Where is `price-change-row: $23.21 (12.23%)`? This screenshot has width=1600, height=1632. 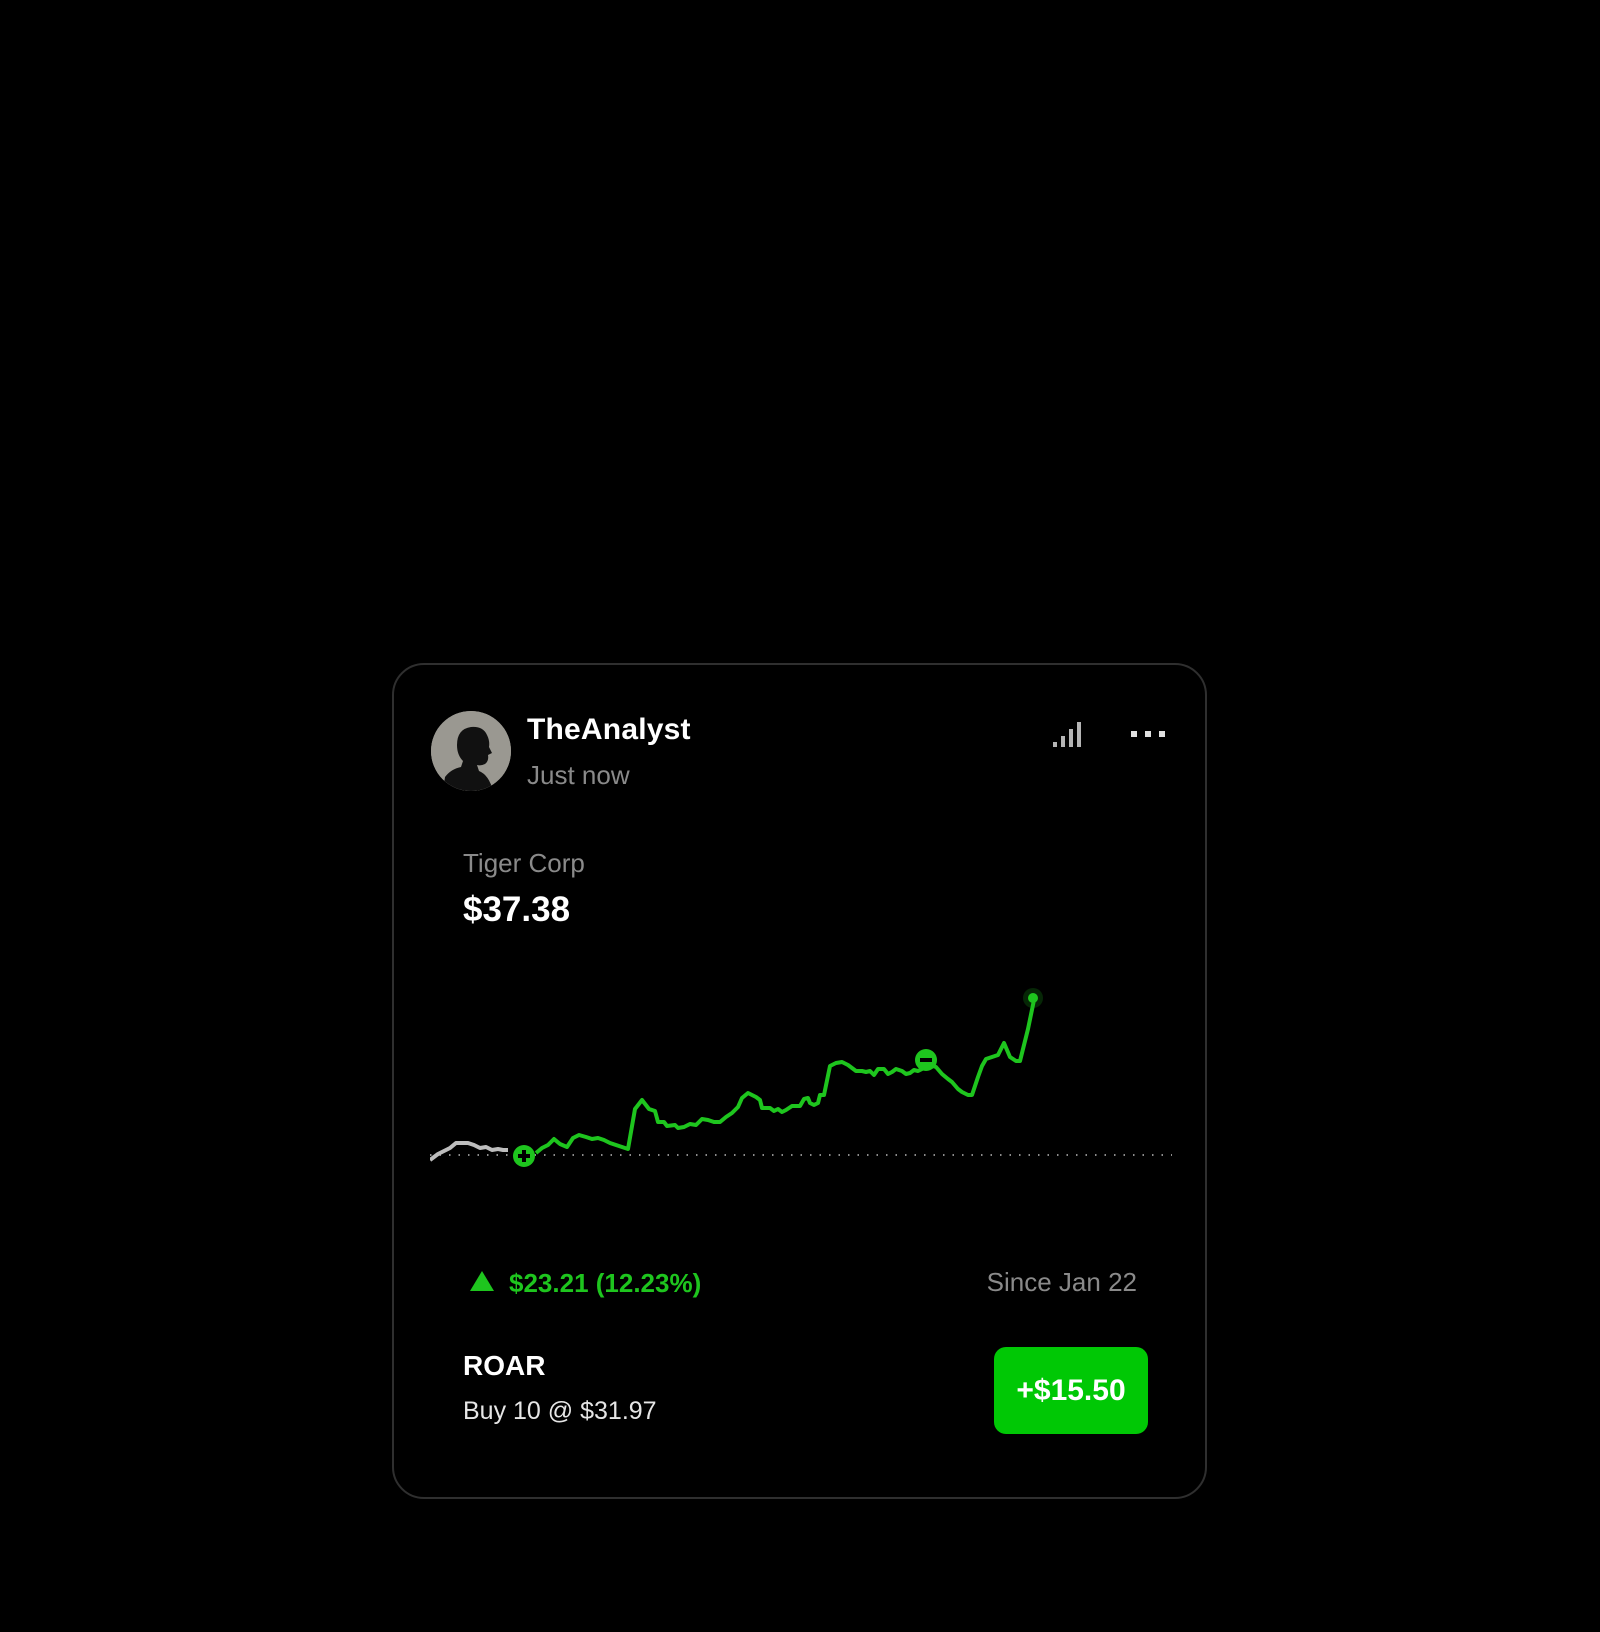
price-change-row: $23.21 (12.23%) is located at coordinates (585, 1283).